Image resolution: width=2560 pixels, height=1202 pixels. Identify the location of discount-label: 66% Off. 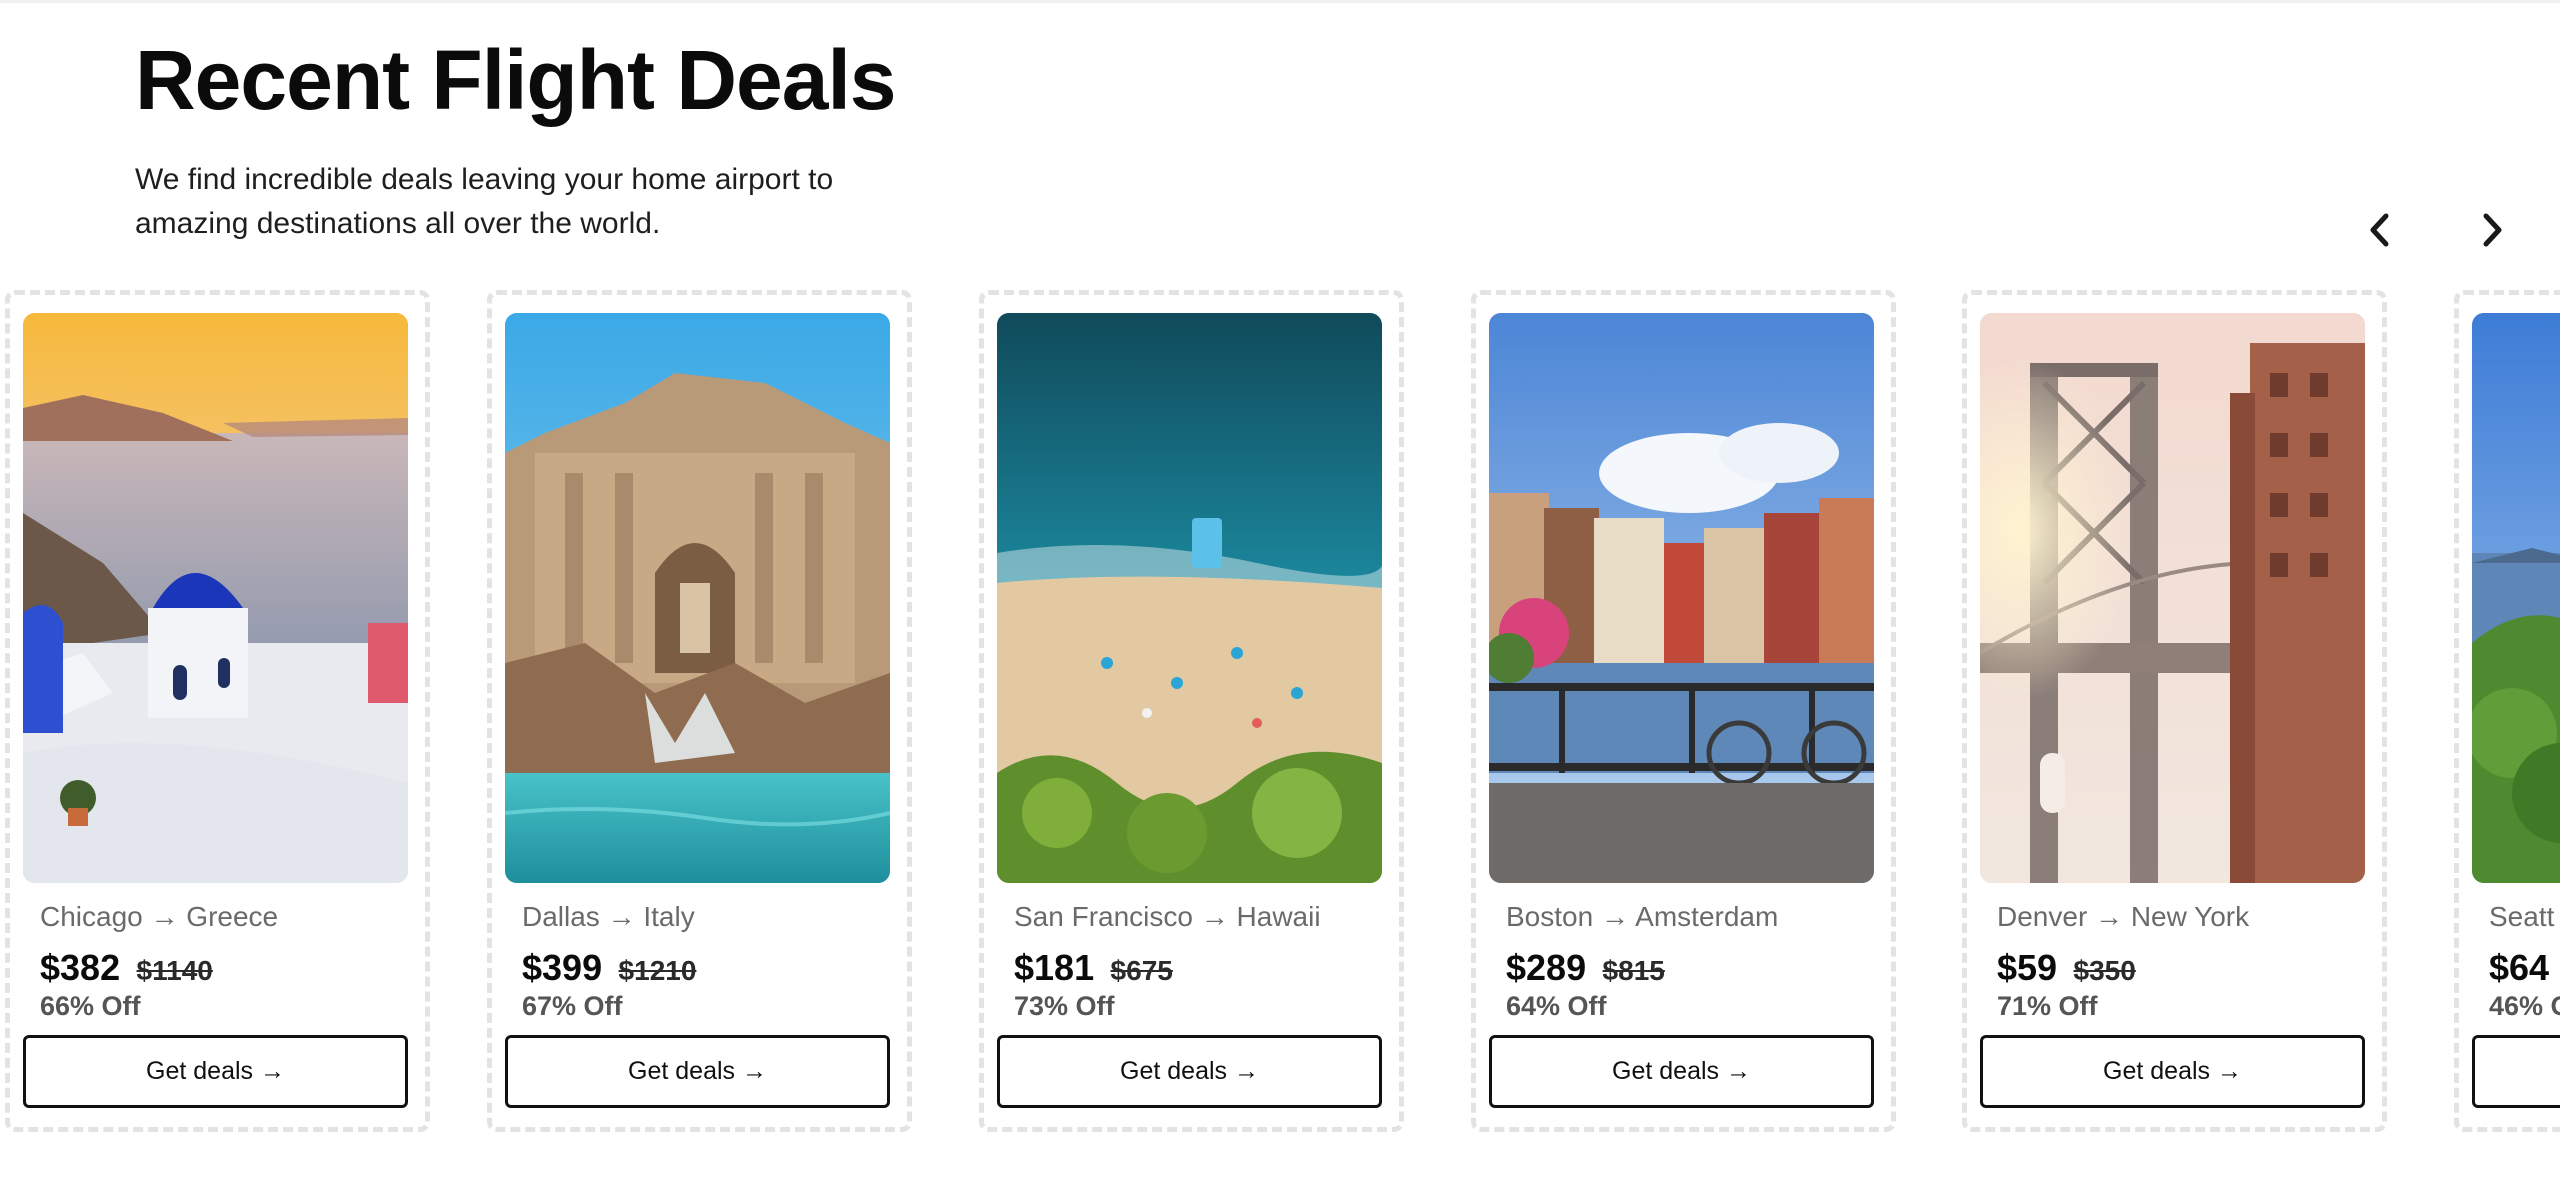
(90, 1006).